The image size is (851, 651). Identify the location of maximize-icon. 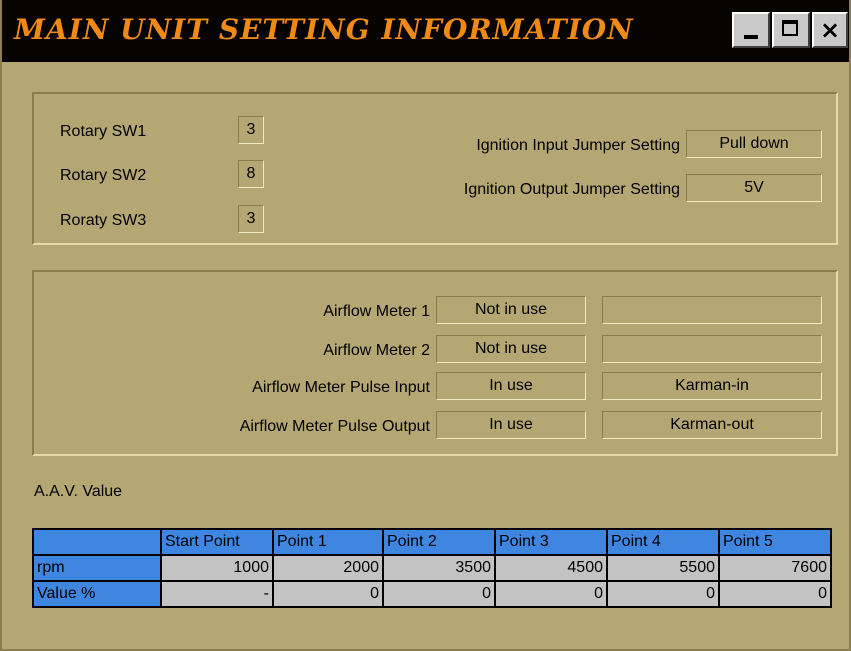
(790, 28).